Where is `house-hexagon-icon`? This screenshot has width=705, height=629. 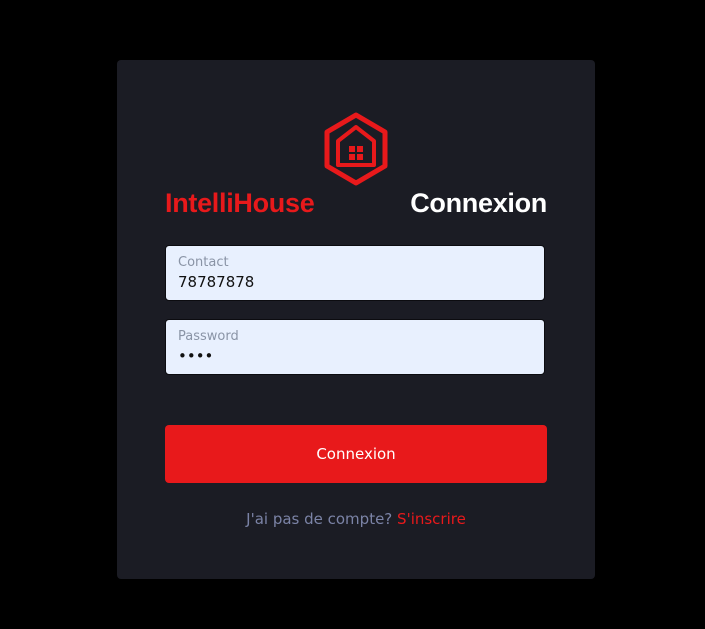
house-hexagon-icon is located at coordinates (356, 149).